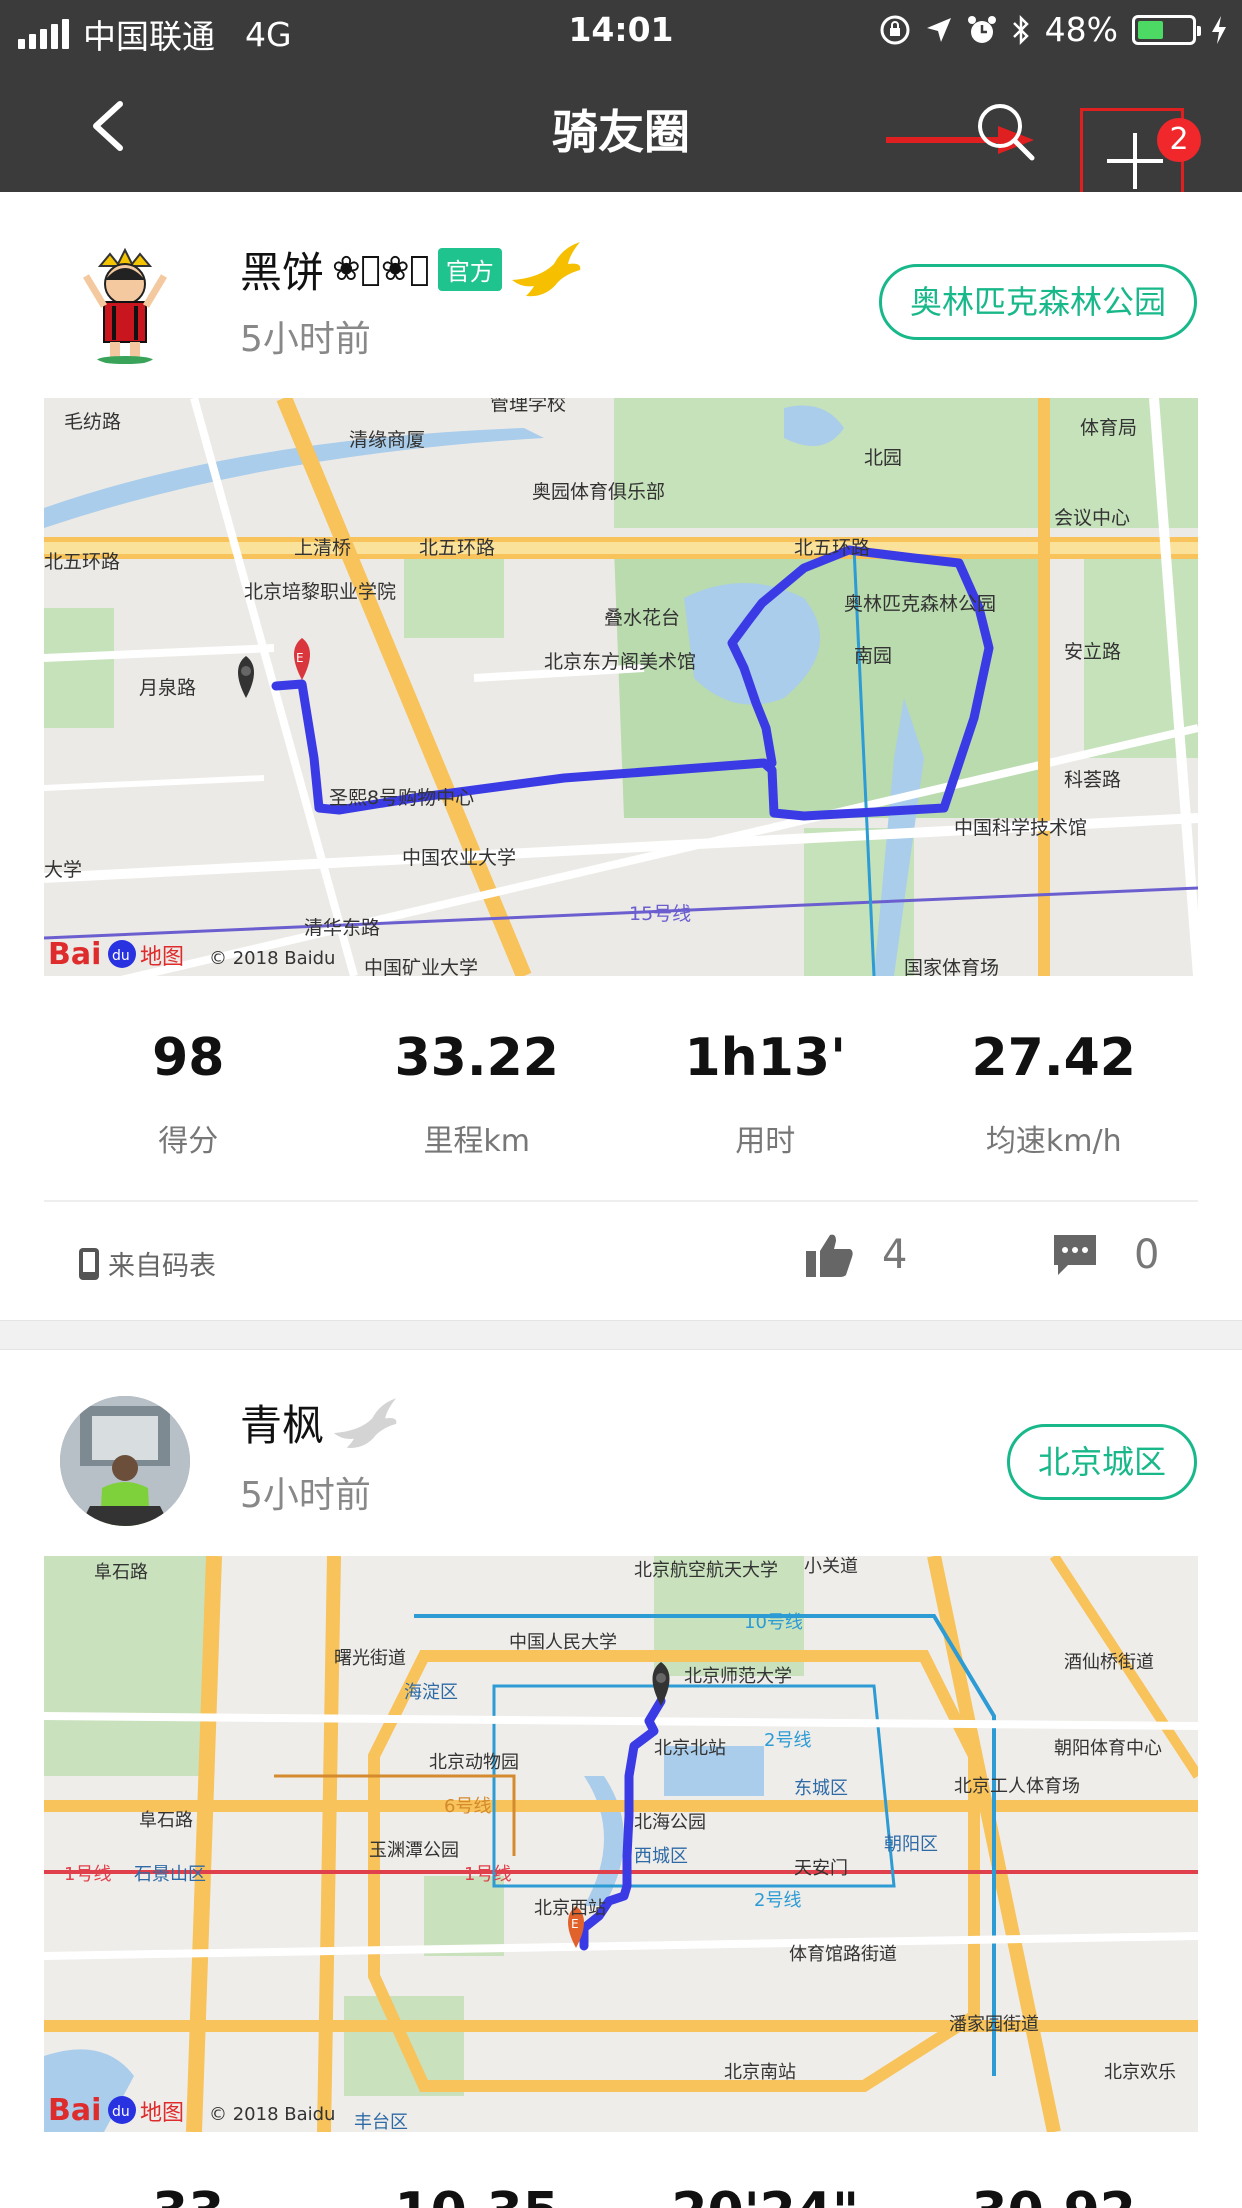  What do you see at coordinates (476, 1058) in the screenshot?
I see `stat-value: 33.22` at bounding box center [476, 1058].